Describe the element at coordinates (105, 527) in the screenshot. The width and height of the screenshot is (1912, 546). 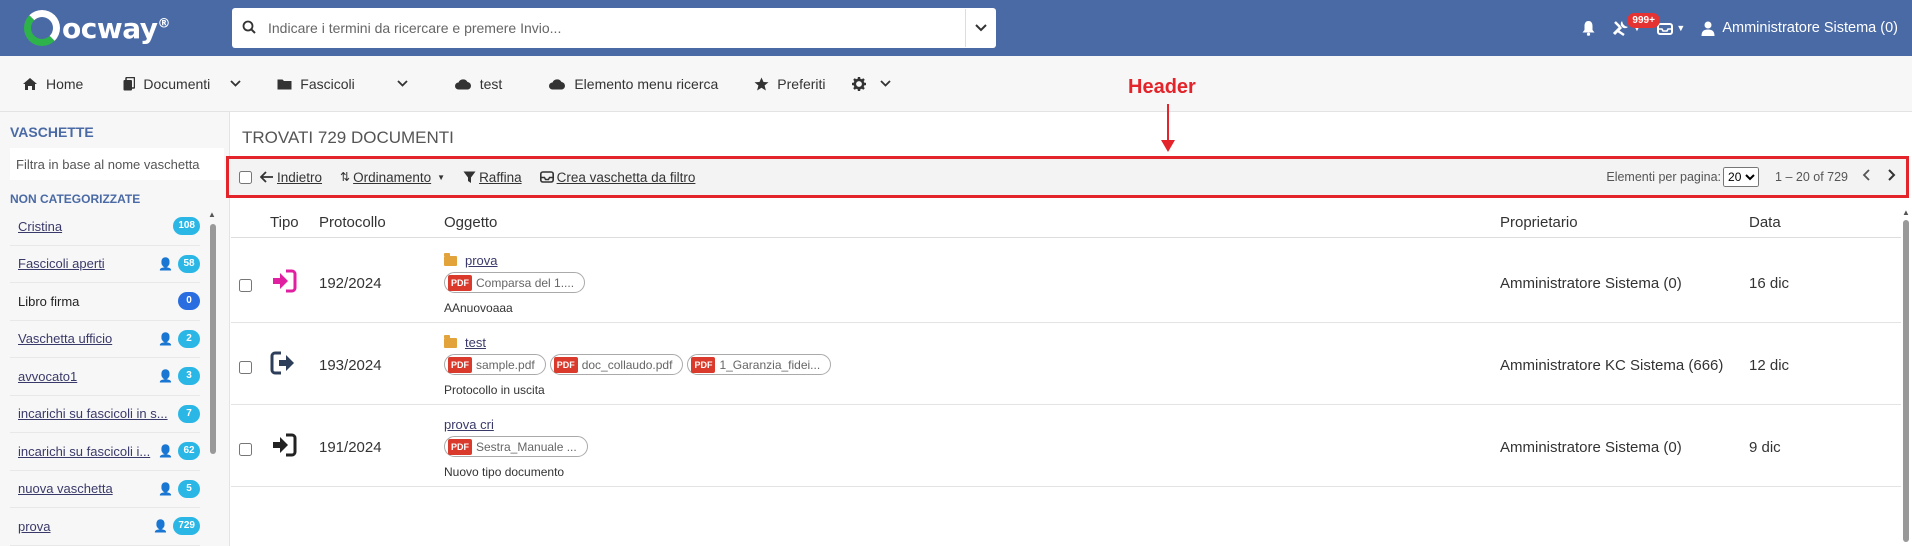
I see `sidebar-item-prova: prova 👤 729` at that location.